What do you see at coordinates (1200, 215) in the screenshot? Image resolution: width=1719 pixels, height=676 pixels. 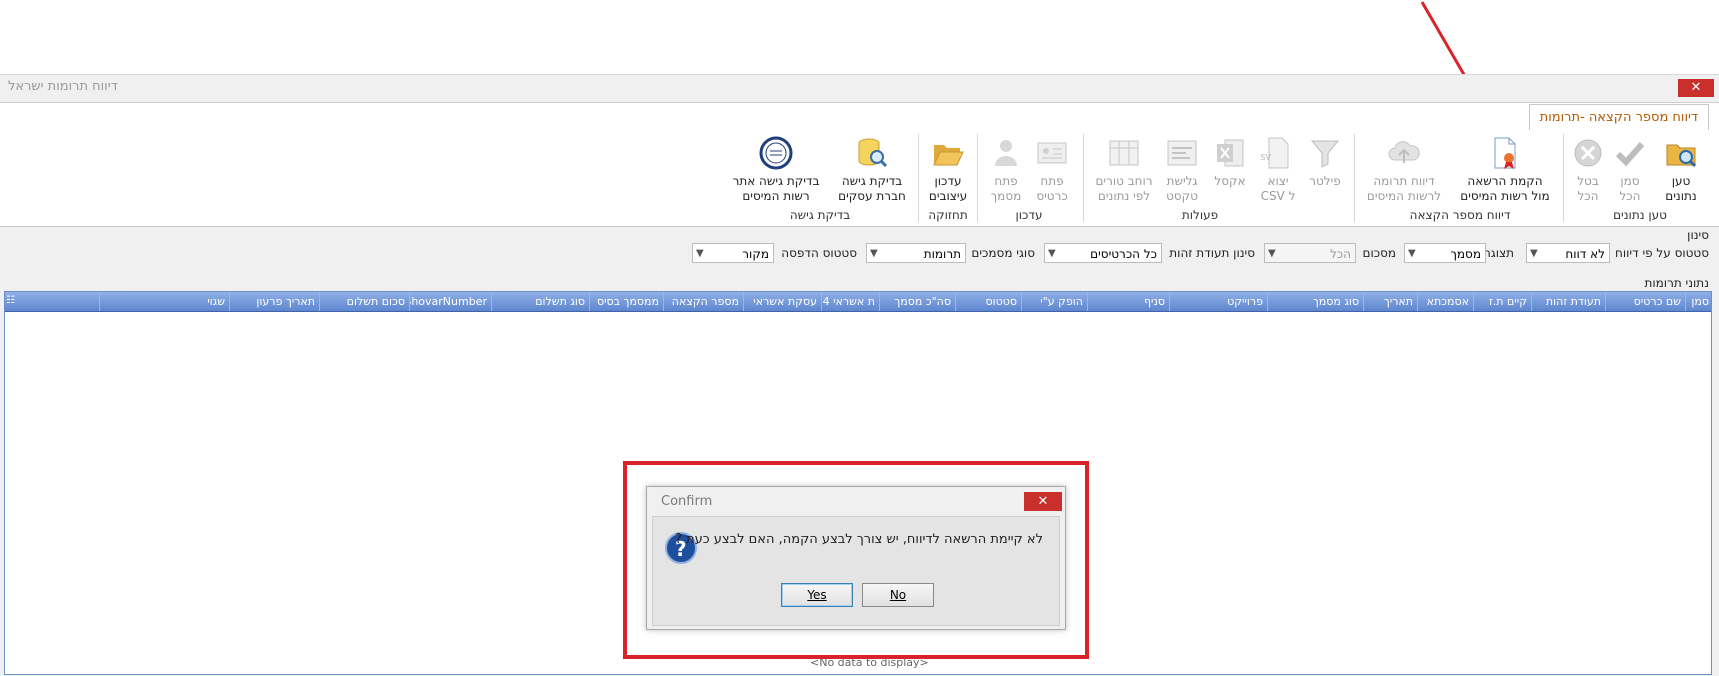 I see `group-label-actions: פעולות` at bounding box center [1200, 215].